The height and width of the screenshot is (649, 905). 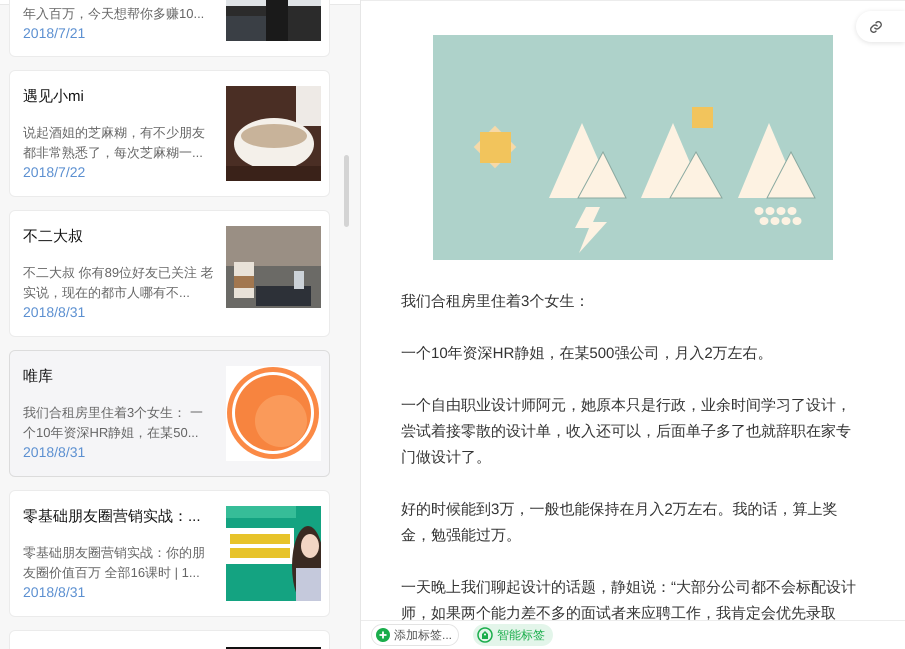 I want to click on article-card: 零基础朋友圈营销实战：... 零基础朋友圈营销实战：你的朋友圈价值百万 全部16课时 | 1... 2018/8/31, so click(x=169, y=553).